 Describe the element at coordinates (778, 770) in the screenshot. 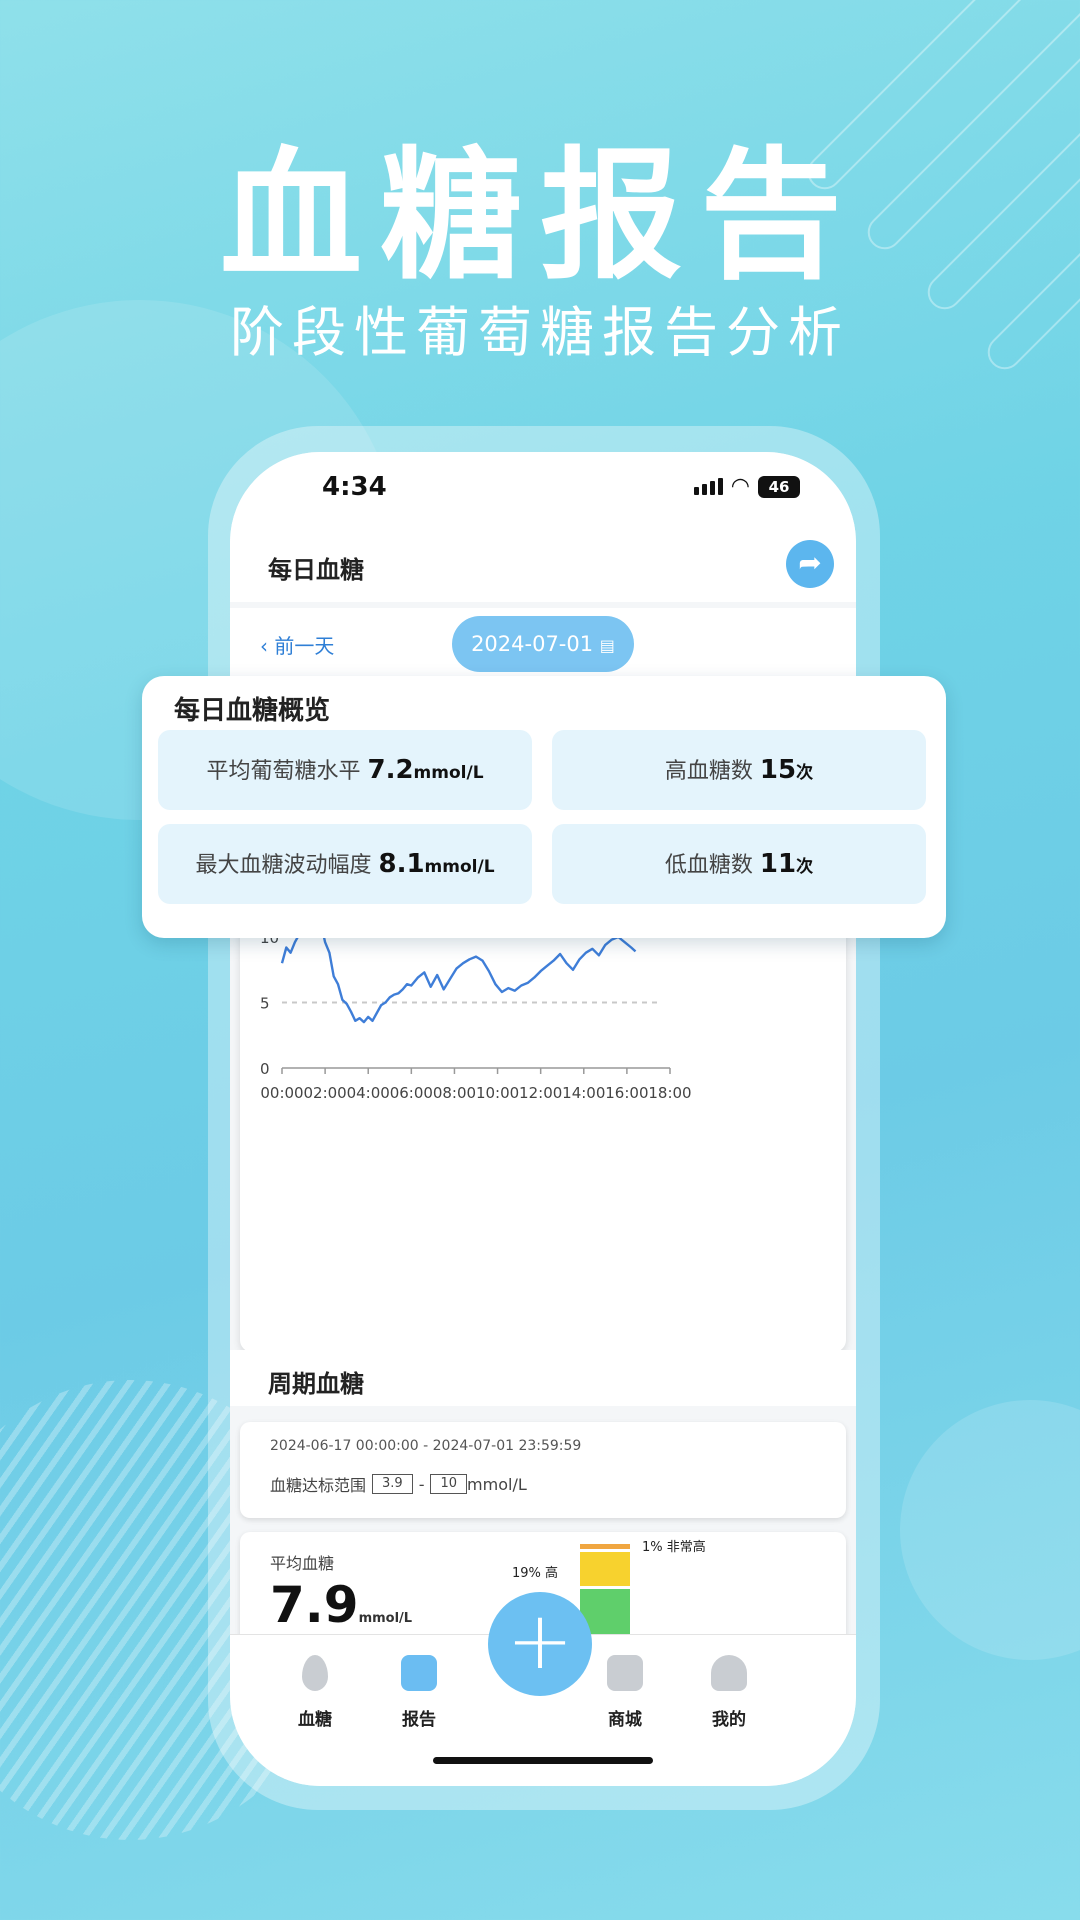

I see `tile-value: 15` at that location.